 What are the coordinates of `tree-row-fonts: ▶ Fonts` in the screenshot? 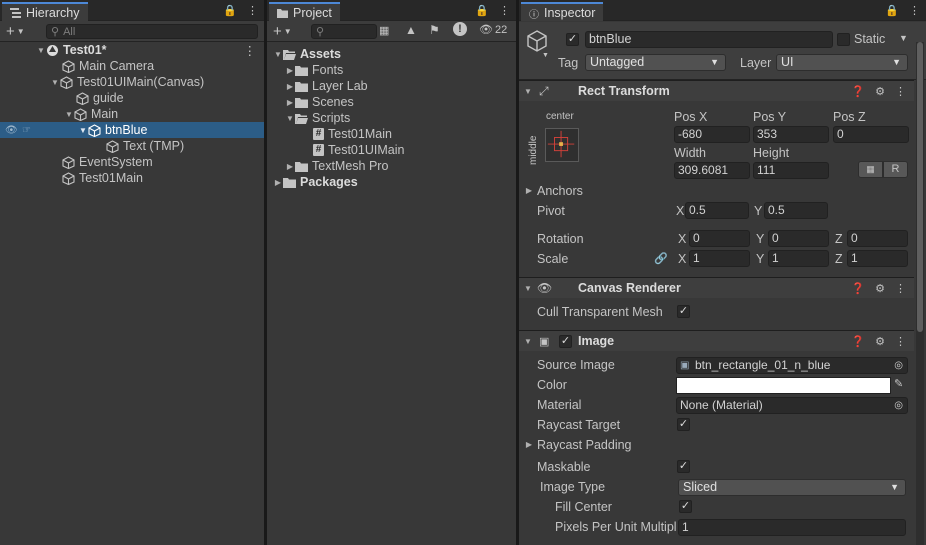 It's located at (391, 70).